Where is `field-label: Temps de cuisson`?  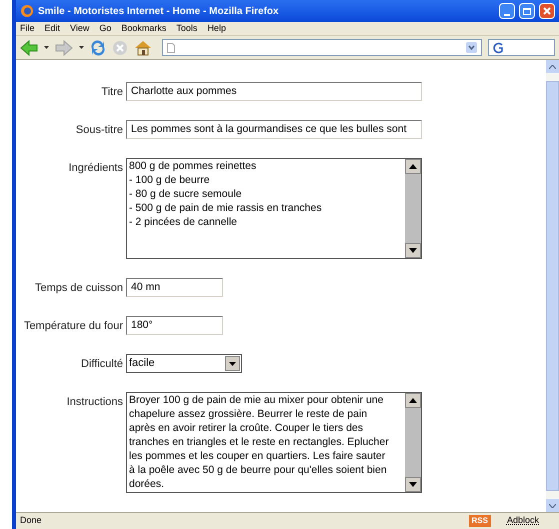
field-label: Temps de cuisson is located at coordinates (79, 288).